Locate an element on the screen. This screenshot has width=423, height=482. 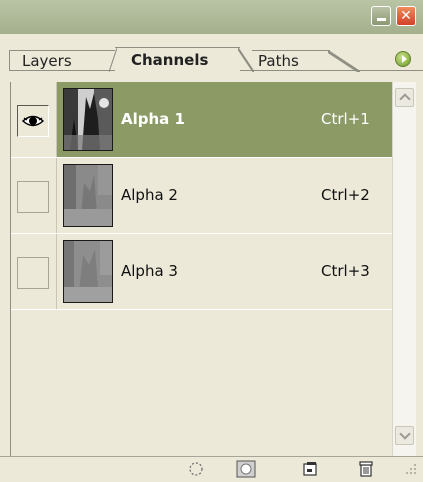
trash-icon is located at coordinates (366, 469).